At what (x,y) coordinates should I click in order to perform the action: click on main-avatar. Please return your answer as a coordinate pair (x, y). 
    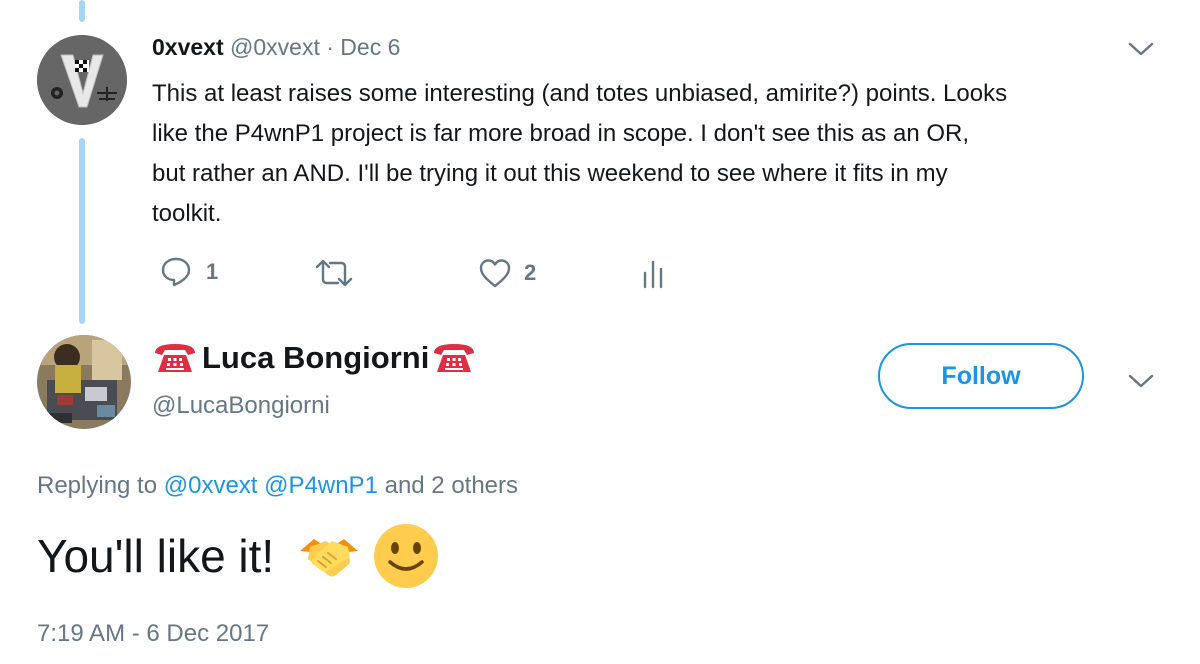
    Looking at the image, I should click on (84, 382).